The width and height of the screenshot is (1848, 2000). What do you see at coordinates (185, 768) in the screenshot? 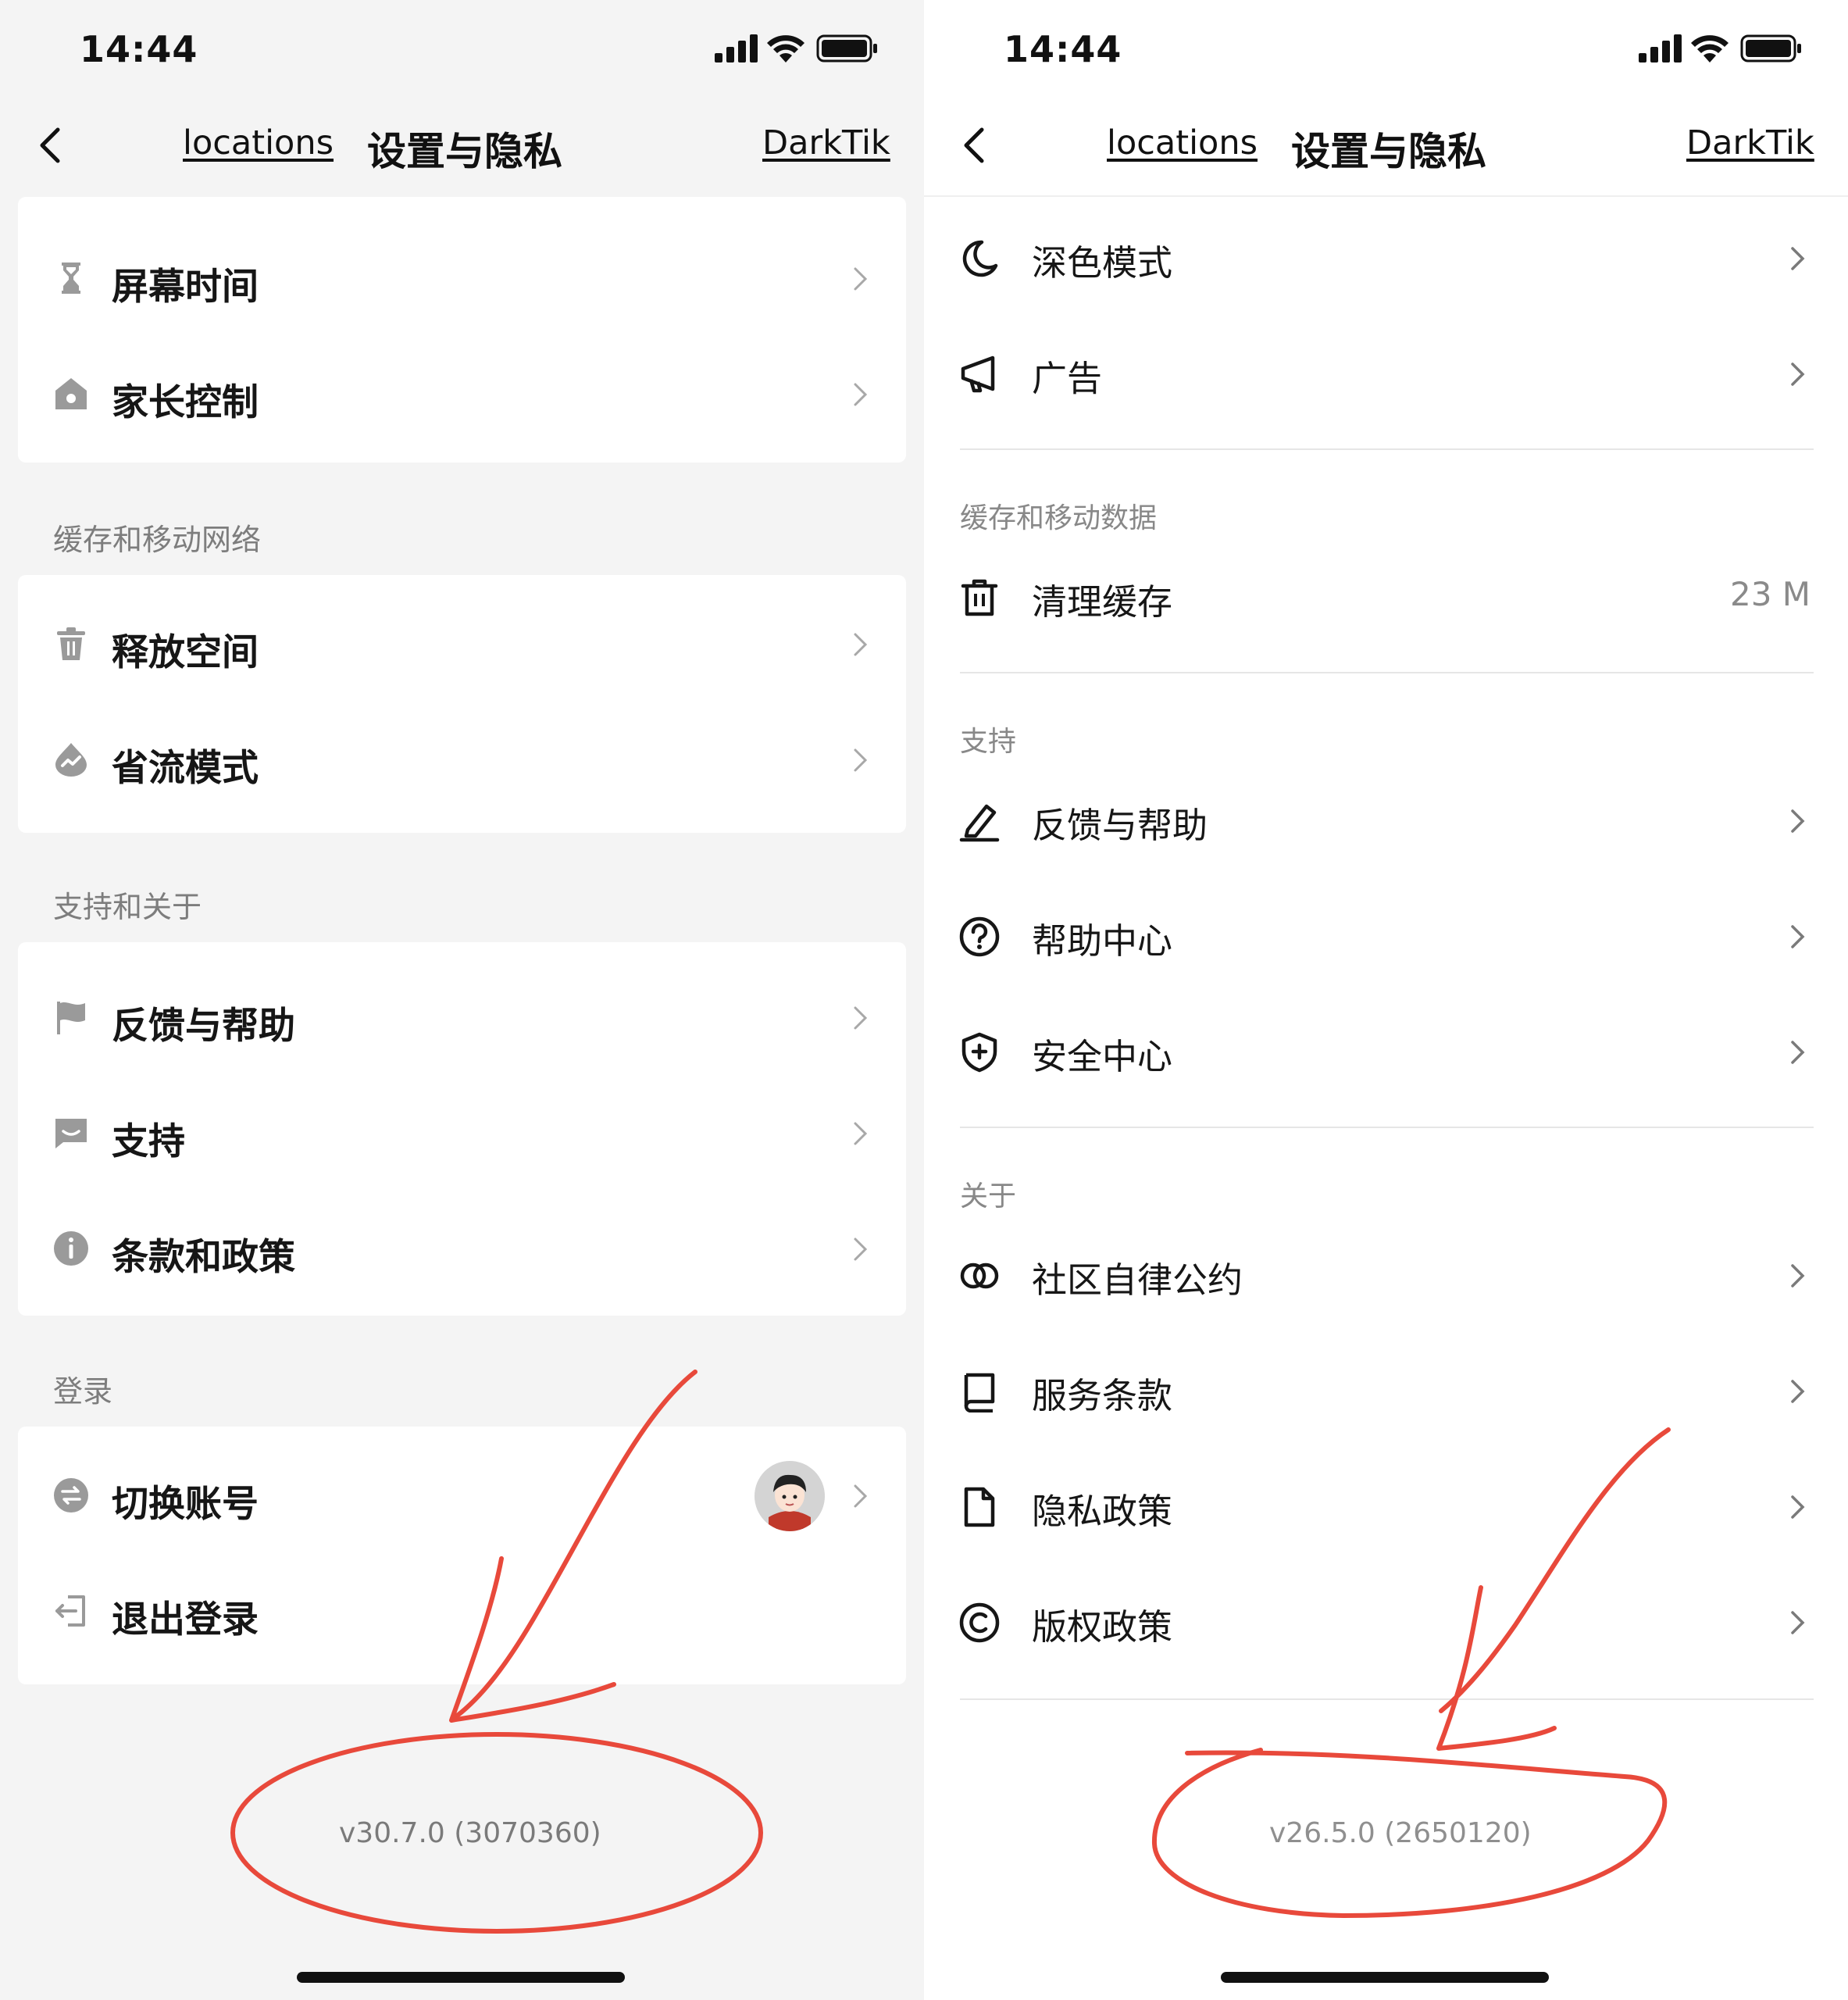
I see `row-label: 省流模式` at bounding box center [185, 768].